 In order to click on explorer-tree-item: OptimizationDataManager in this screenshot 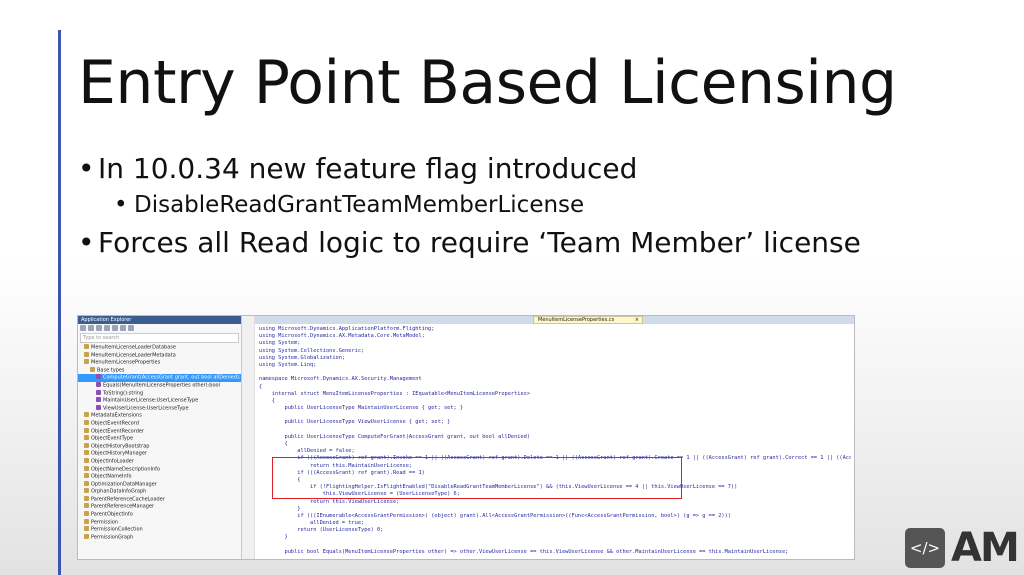, I will do `click(159, 484)`.